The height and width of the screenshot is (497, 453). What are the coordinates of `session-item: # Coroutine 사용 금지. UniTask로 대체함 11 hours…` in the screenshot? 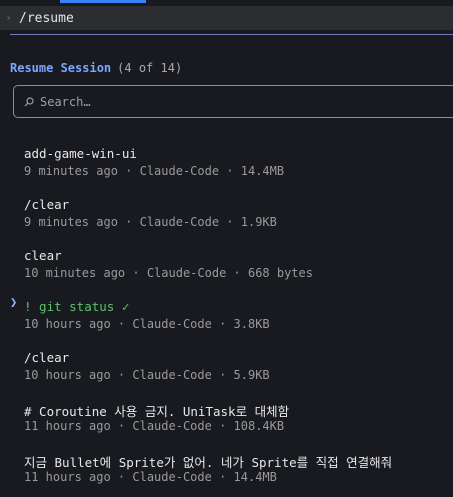 It's located at (226, 420).